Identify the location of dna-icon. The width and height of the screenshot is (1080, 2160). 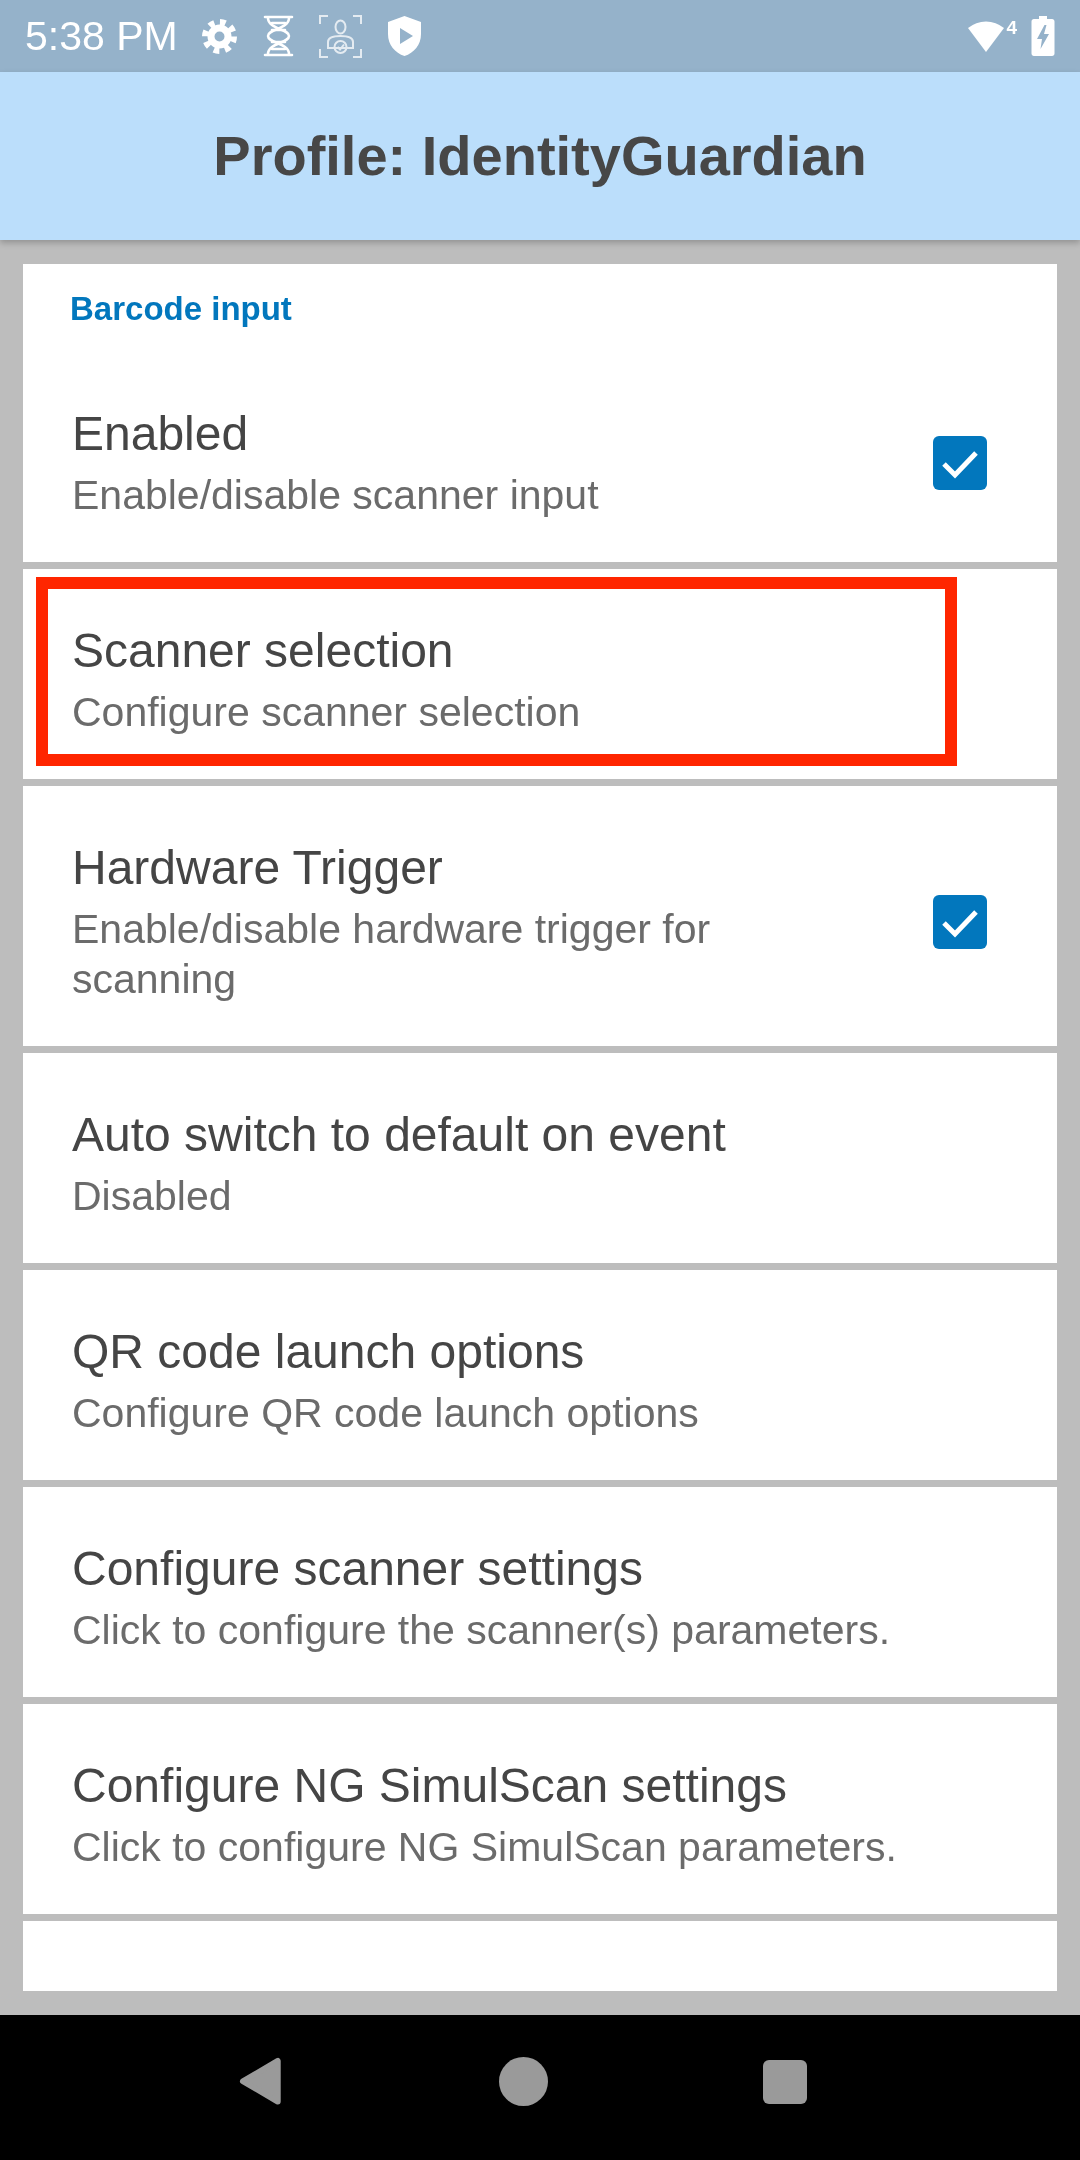
(278, 36).